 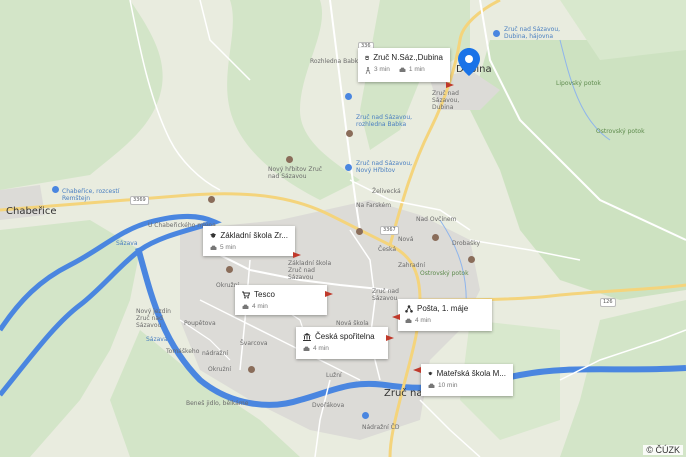 What do you see at coordinates (31, 211) in the screenshot?
I see `town-label: Chabeřice` at bounding box center [31, 211].